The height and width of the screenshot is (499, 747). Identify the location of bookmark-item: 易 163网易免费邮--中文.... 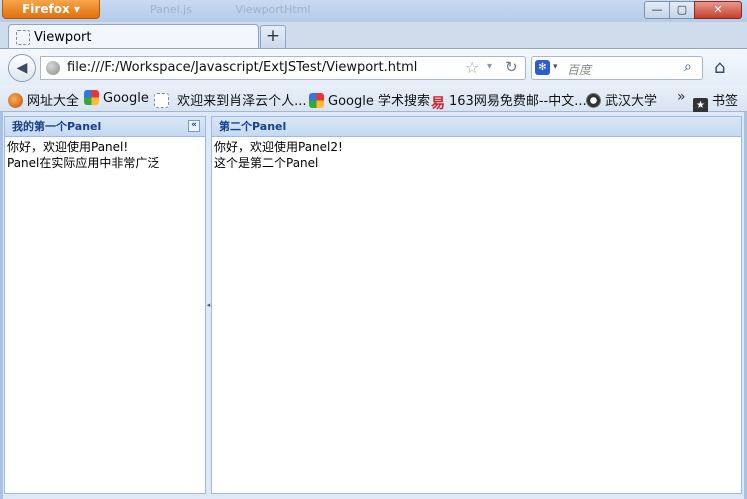
(509, 101).